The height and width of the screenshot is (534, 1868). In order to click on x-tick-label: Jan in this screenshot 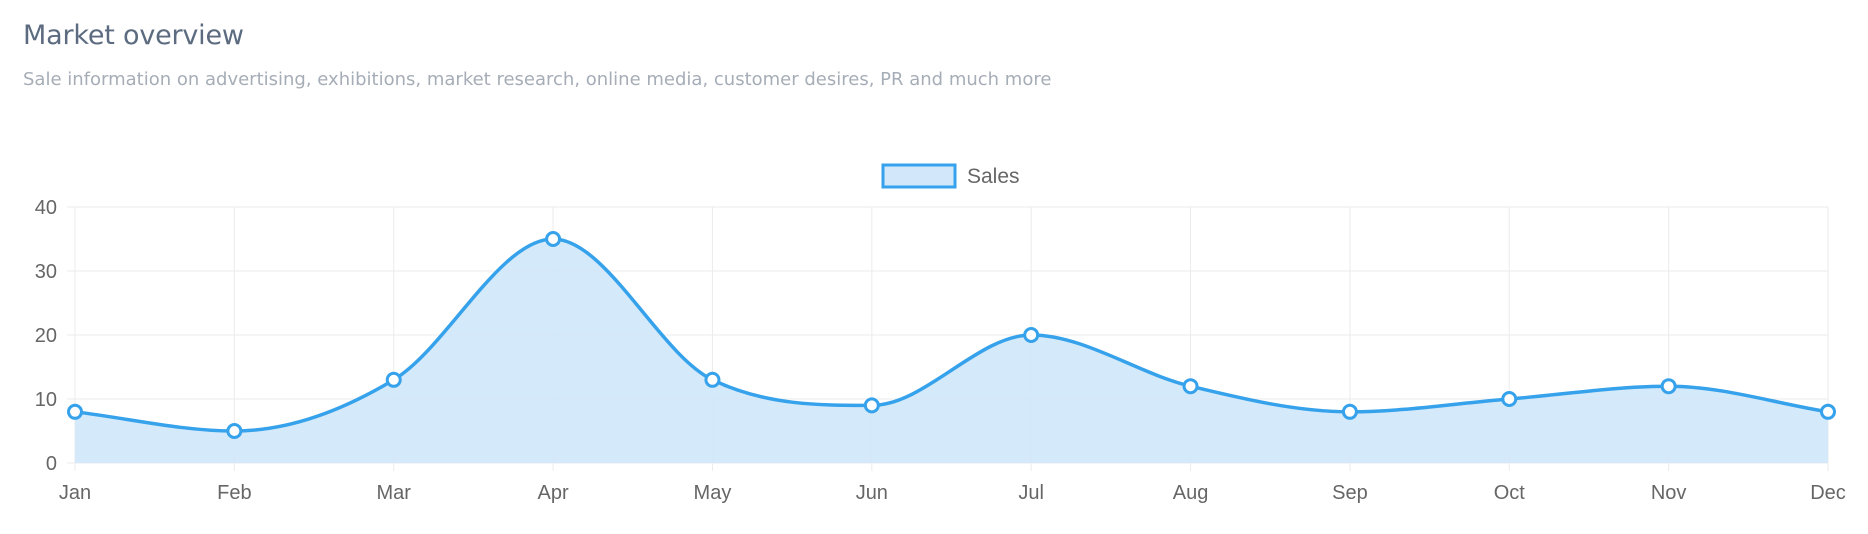, I will do `click(75, 493)`.